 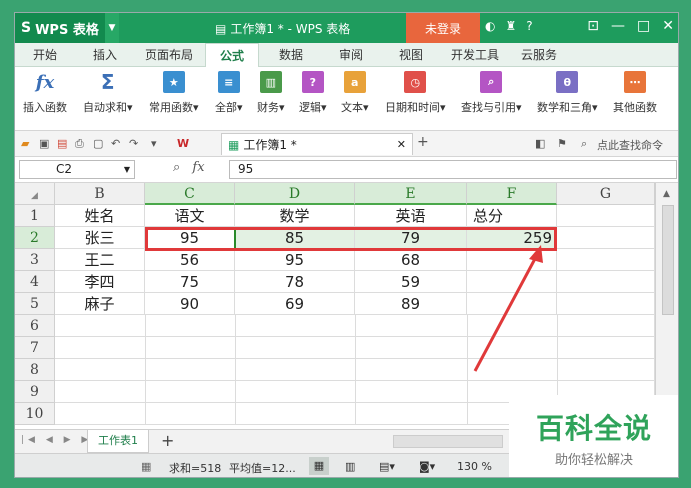 What do you see at coordinates (79, 144) in the screenshot?
I see `print-icon: ⎙` at bounding box center [79, 144].